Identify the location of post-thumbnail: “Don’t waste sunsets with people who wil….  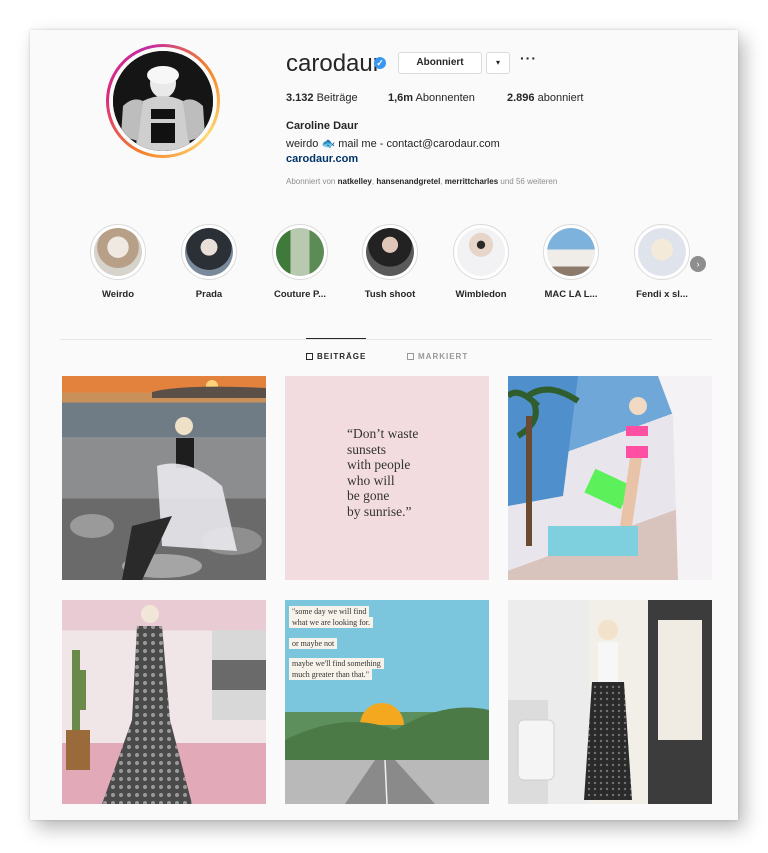
(387, 478).